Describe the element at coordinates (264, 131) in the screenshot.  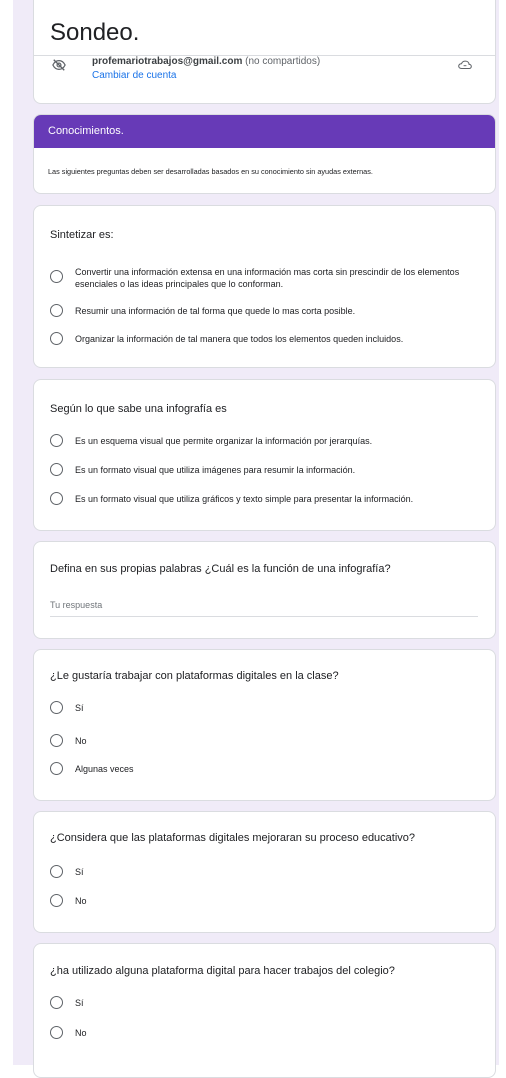
I see `section-header: Conocimientos.` at that location.